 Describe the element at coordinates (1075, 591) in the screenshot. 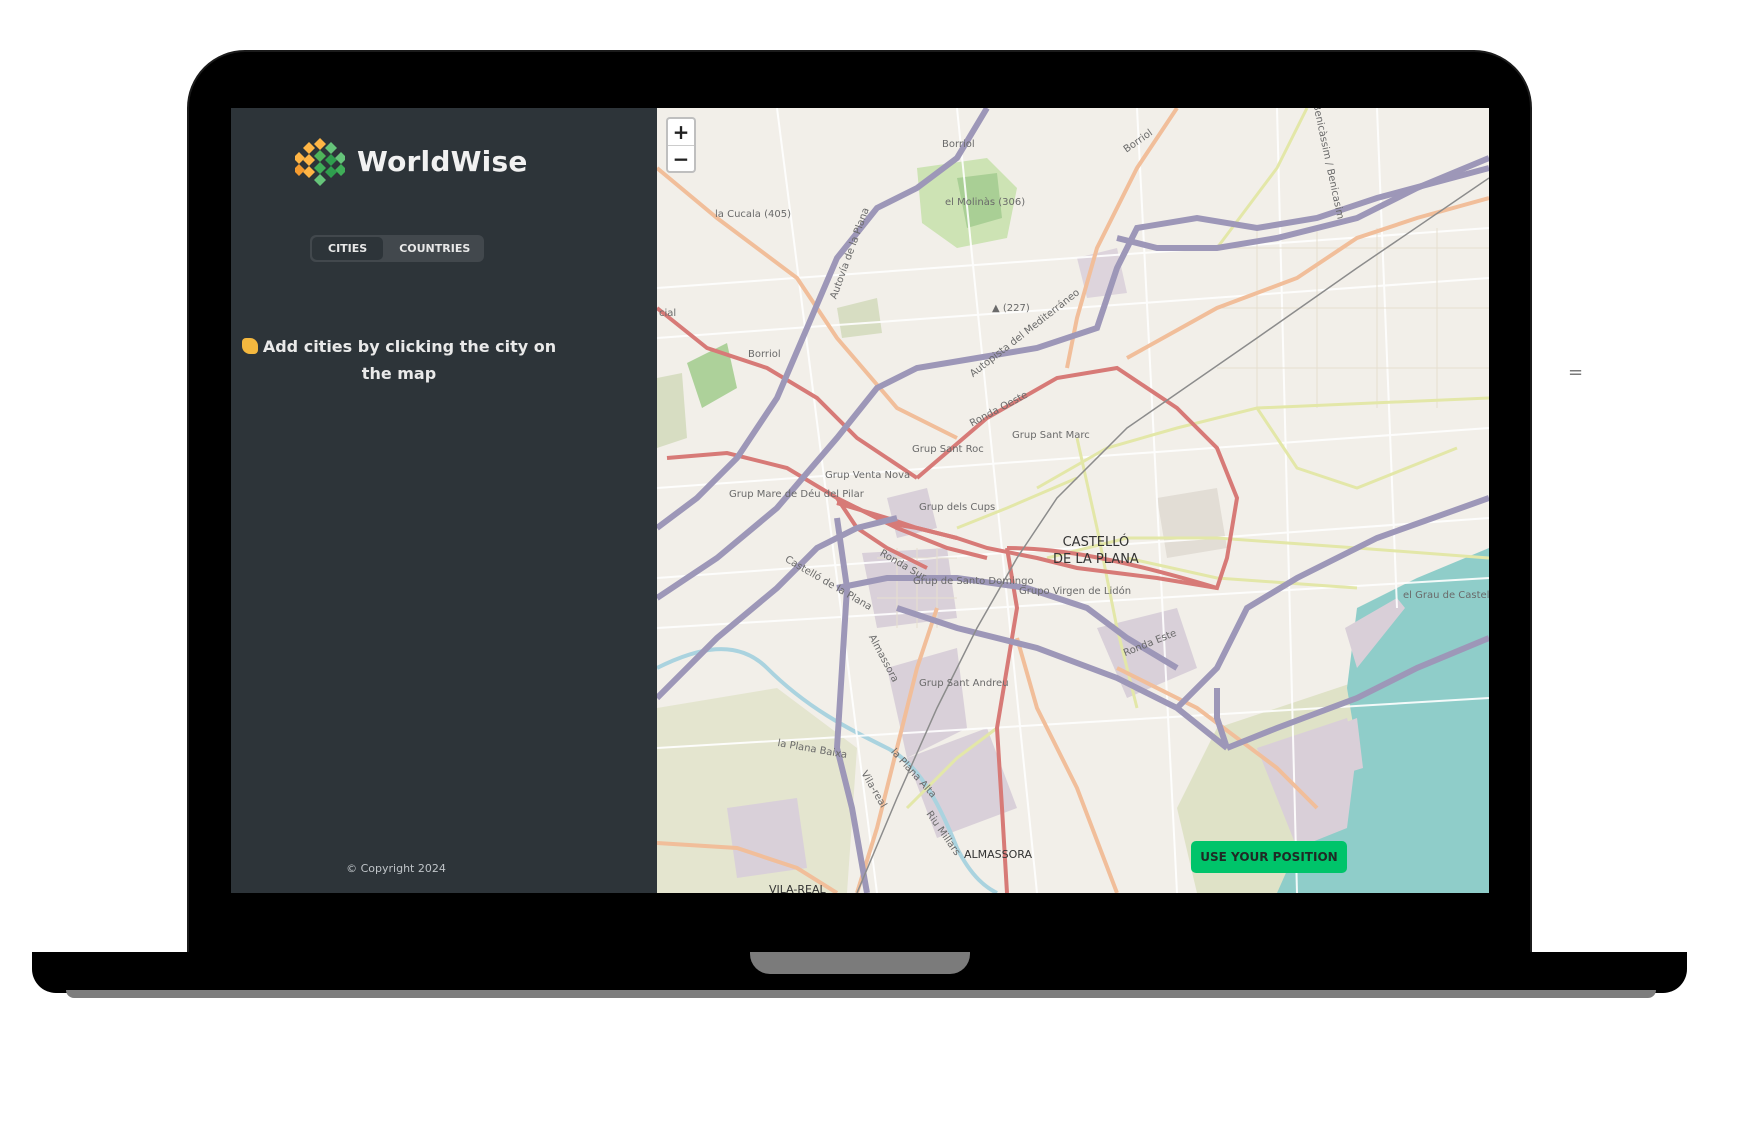

I see `map-label-grupo-virgen-lidon: Grupo Virgen de Lidón` at that location.